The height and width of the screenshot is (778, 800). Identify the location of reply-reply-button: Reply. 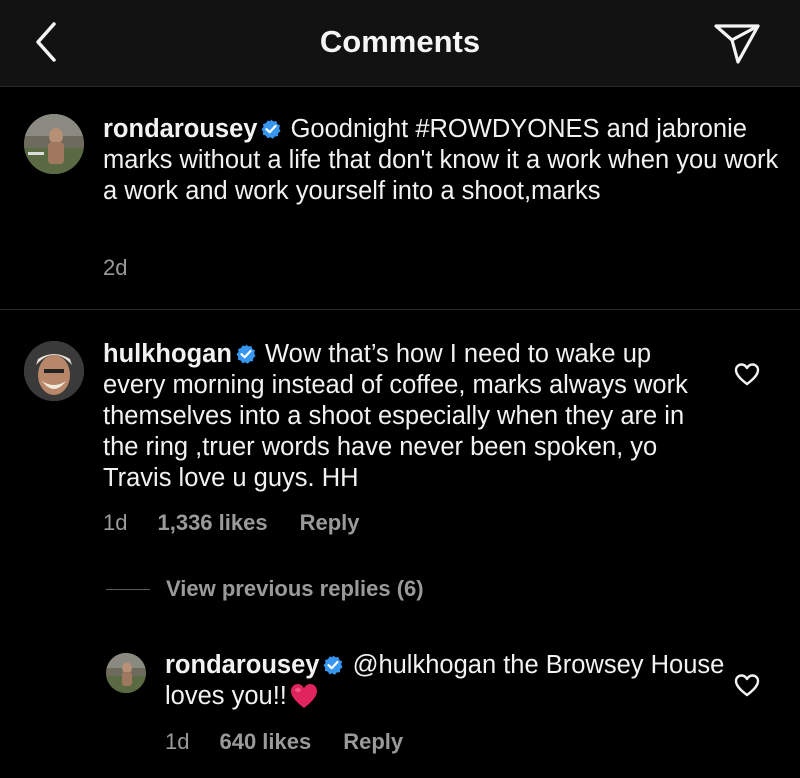
(373, 742).